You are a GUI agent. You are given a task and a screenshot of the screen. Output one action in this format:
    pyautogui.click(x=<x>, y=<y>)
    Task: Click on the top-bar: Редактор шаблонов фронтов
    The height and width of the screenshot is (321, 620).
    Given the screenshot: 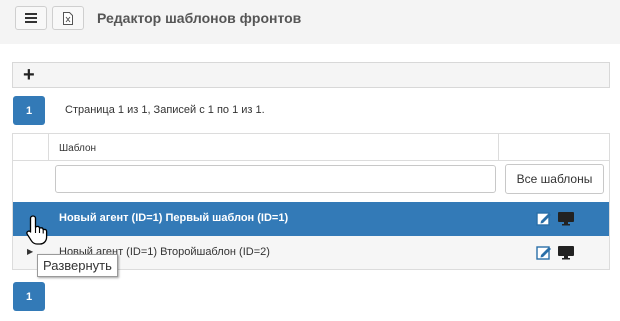 What is the action you would take?
    pyautogui.click(x=310, y=22)
    